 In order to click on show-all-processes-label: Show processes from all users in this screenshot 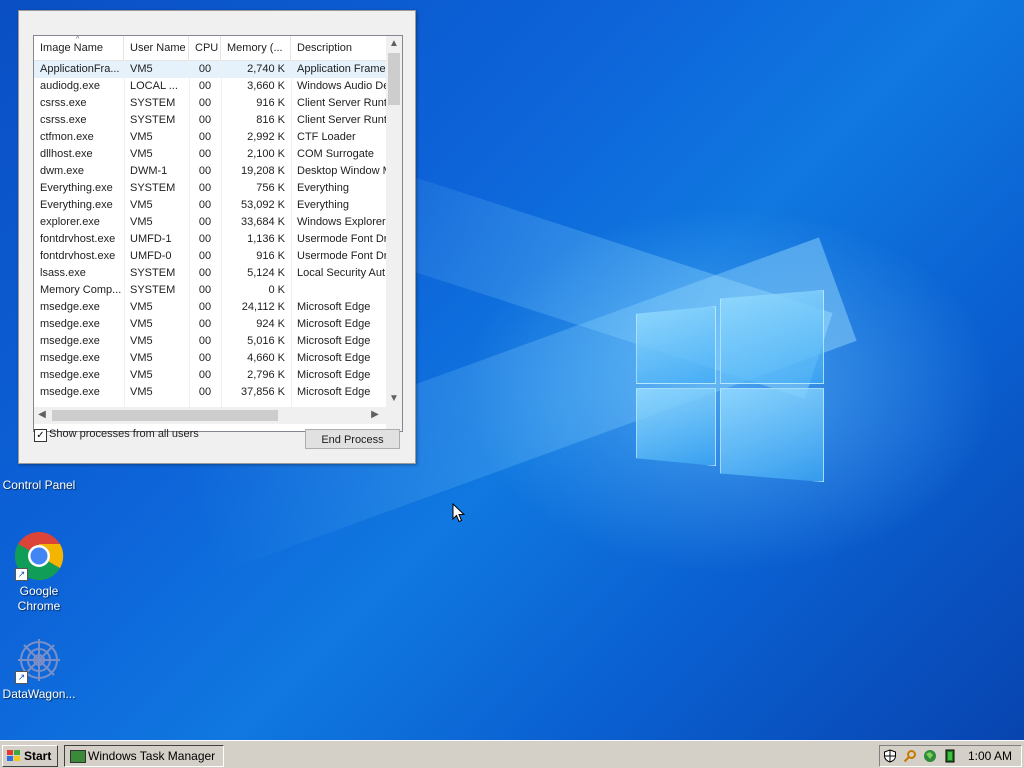, I will do `click(124, 434)`.